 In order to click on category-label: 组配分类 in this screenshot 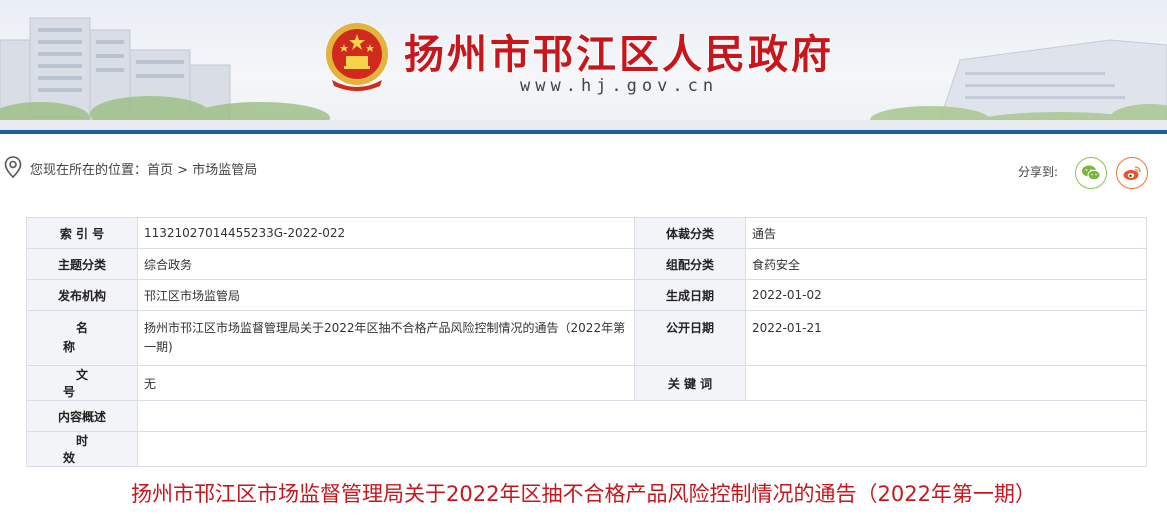, I will do `click(690, 264)`.